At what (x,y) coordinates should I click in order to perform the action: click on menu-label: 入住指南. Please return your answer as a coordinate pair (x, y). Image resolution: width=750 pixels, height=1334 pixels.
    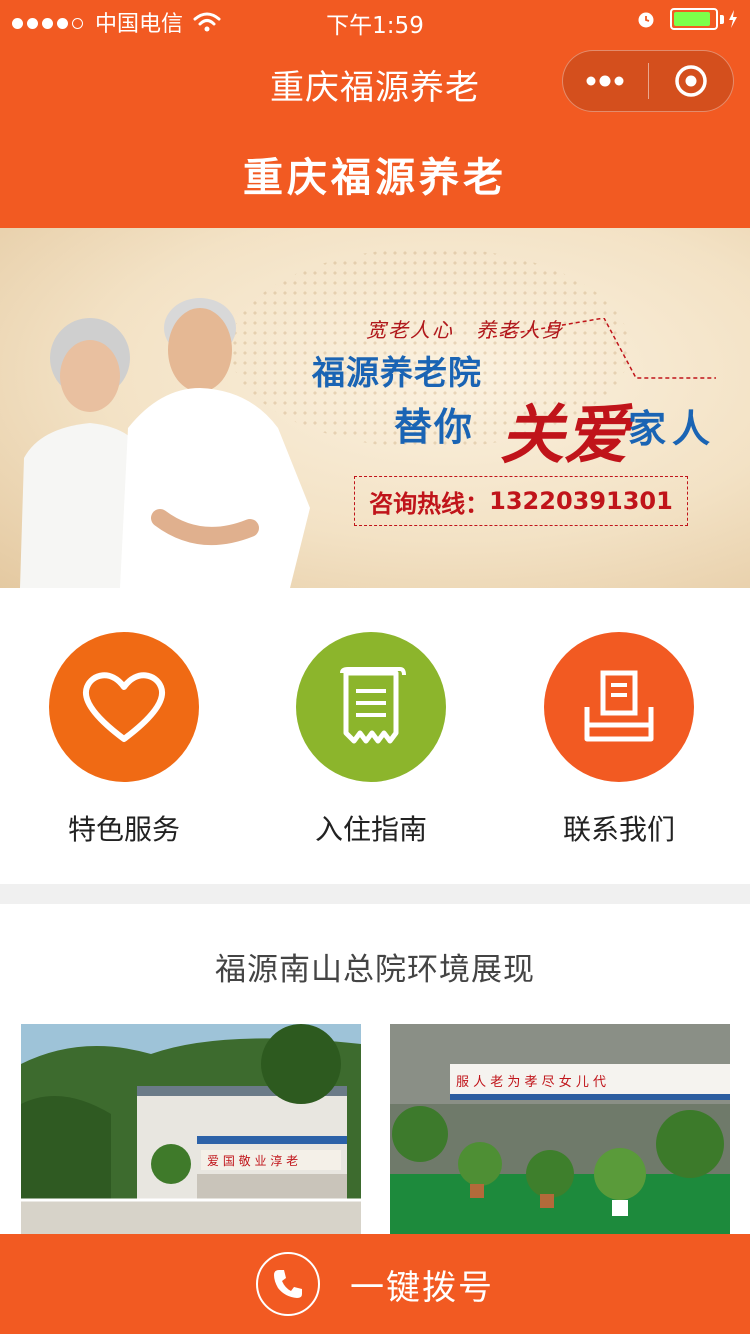
    Looking at the image, I should click on (371, 828).